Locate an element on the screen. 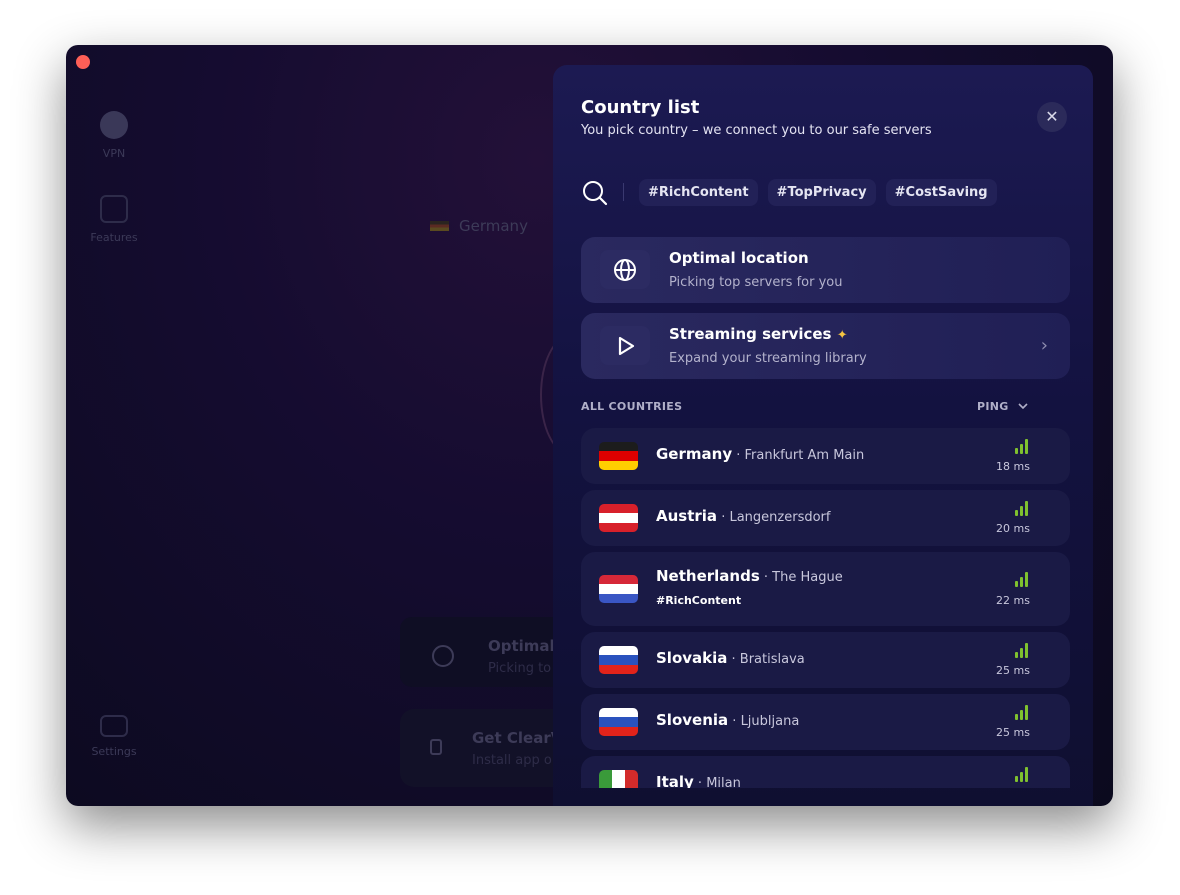  country-name: Slovenia is located at coordinates (692, 720).